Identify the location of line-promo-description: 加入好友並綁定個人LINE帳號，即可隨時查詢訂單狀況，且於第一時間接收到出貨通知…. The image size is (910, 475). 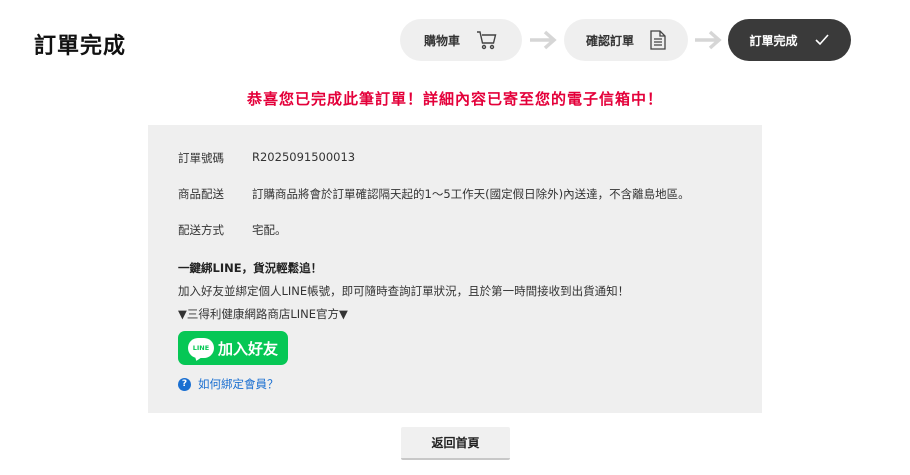
(404, 291).